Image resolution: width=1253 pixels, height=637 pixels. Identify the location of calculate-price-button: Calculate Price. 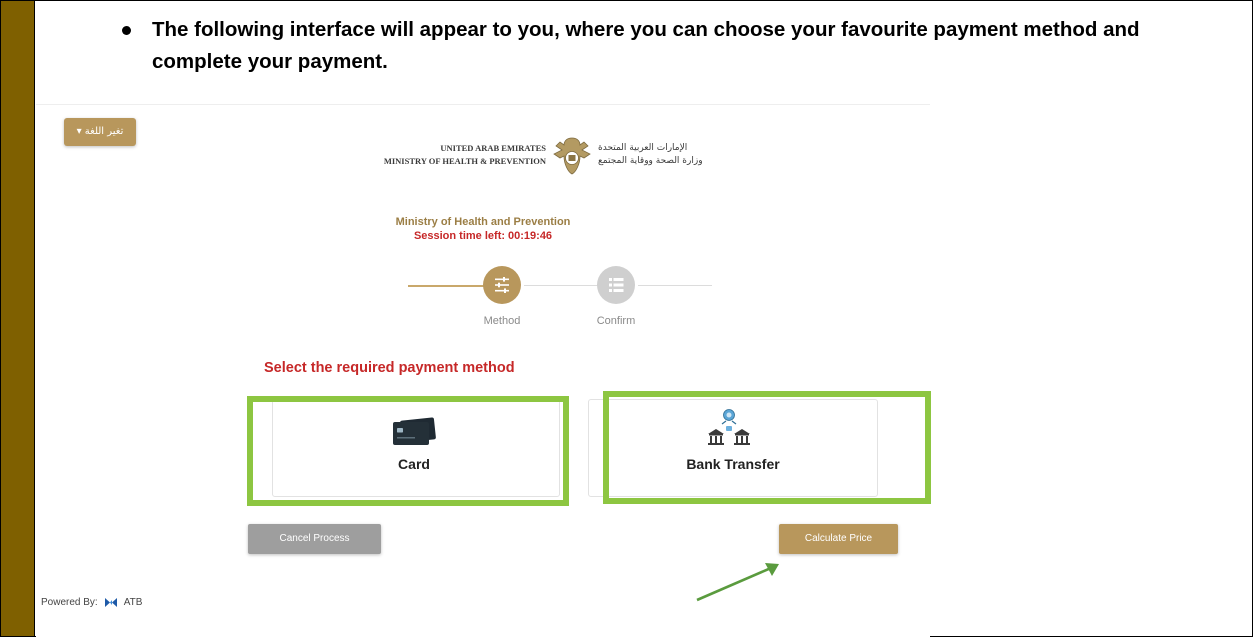
(838, 539).